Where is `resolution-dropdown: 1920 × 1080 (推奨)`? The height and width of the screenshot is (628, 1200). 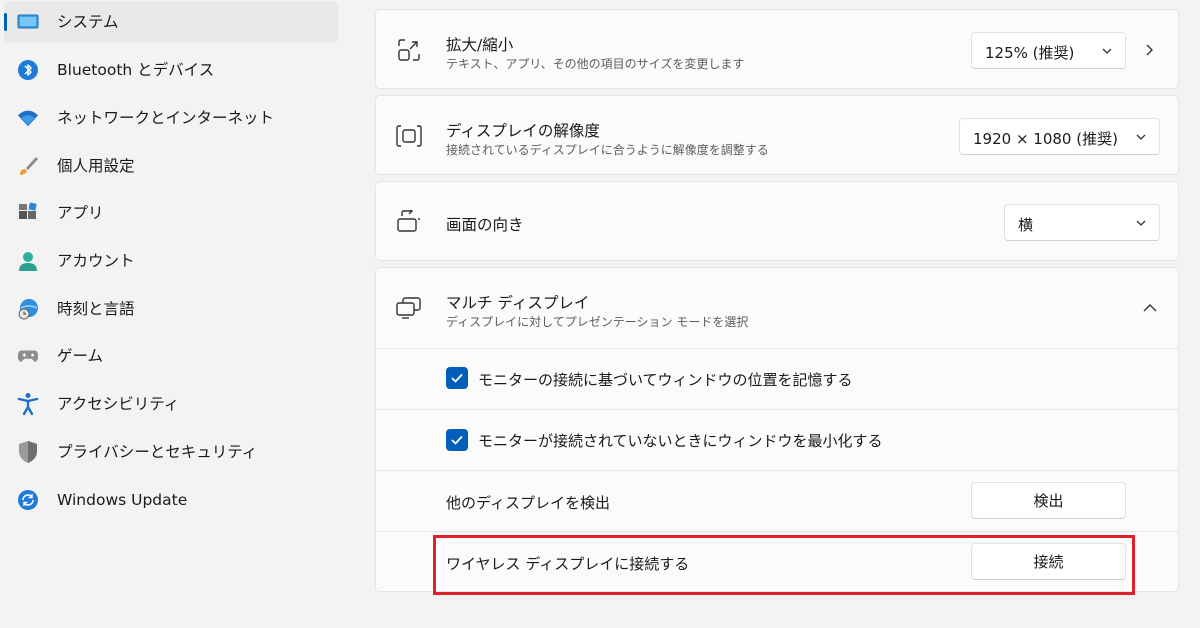
resolution-dropdown: 1920 × 1080 (推奨) is located at coordinates (1059, 136).